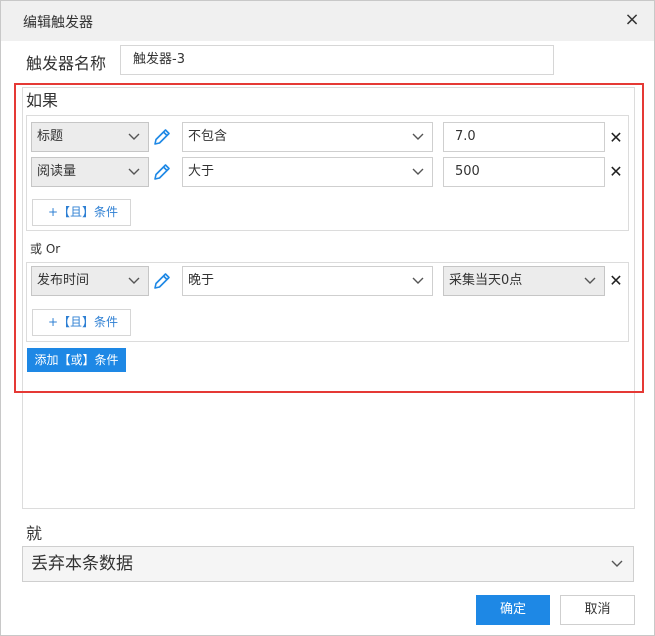 The width and height of the screenshot is (655, 636). I want to click on condition-value-select: 采集当天0点, so click(524, 281).